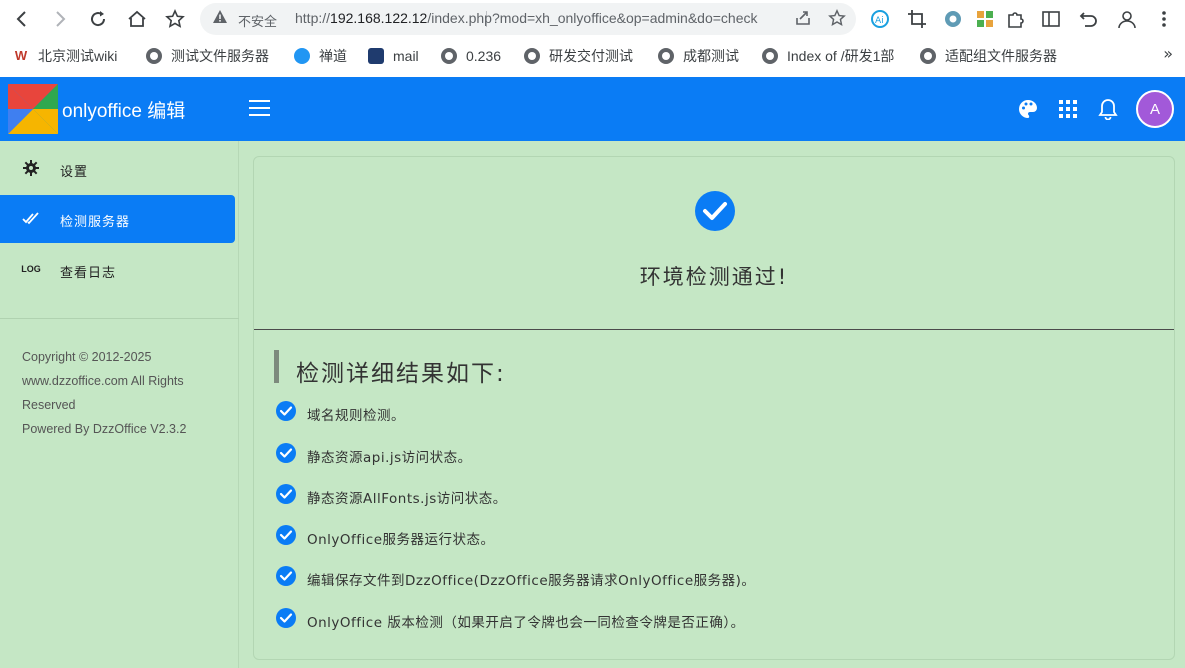 The image size is (1185, 668). I want to click on qr-extension-icon, so click(985, 19).